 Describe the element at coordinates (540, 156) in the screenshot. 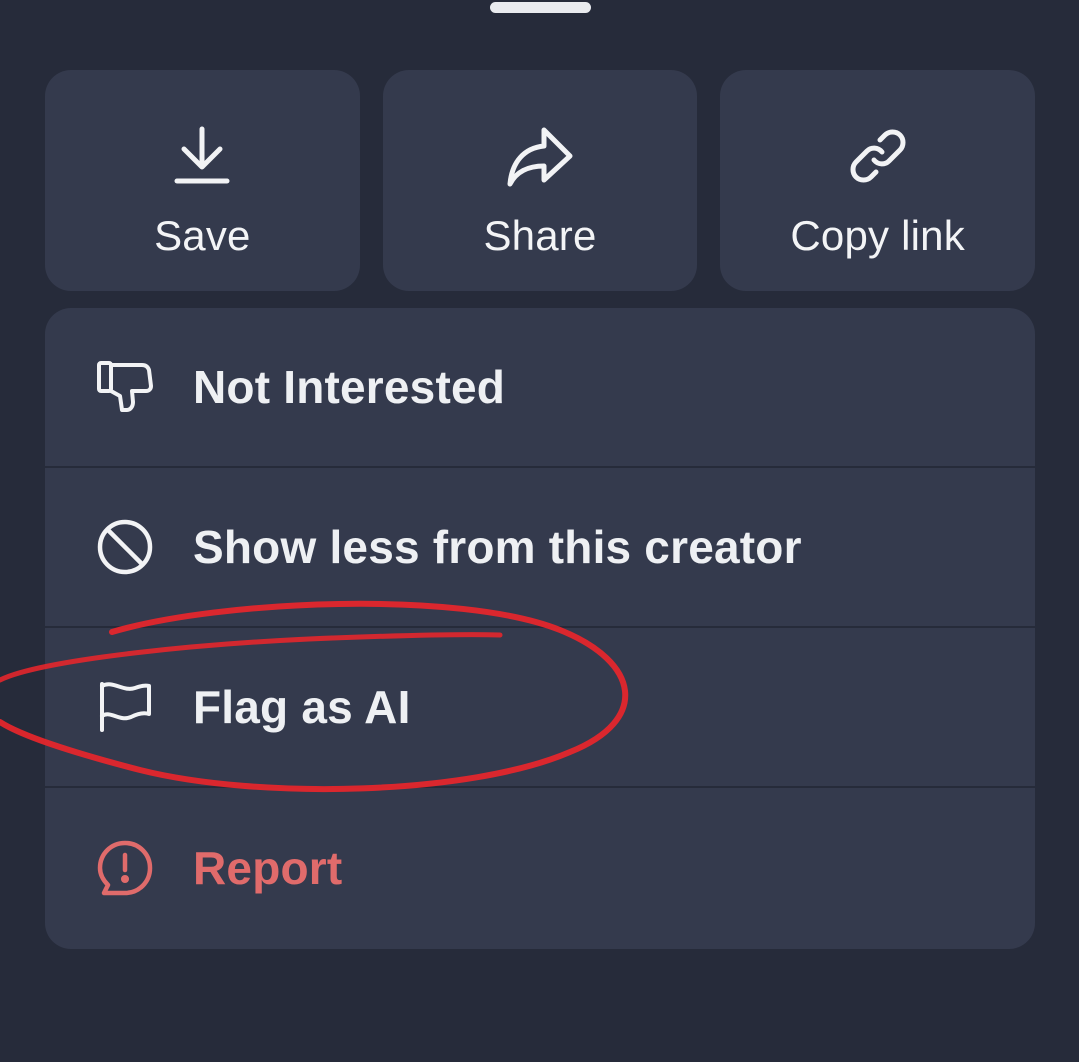

I see `share-icon` at that location.